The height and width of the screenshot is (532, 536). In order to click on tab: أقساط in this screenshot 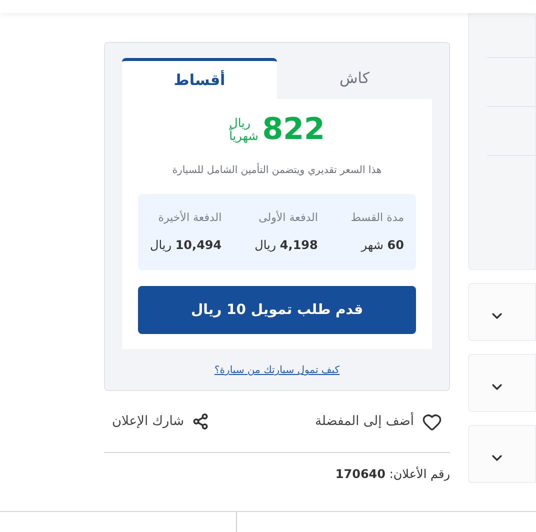, I will do `click(199, 78)`.